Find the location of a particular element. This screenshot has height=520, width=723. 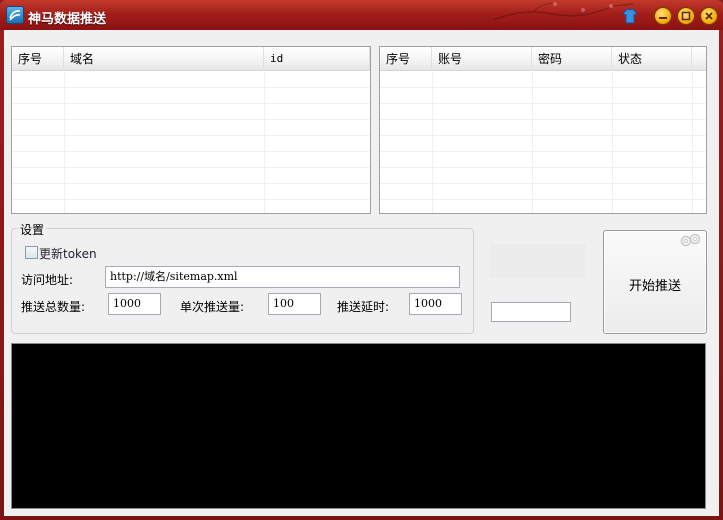

status-panel is located at coordinates (538, 261).